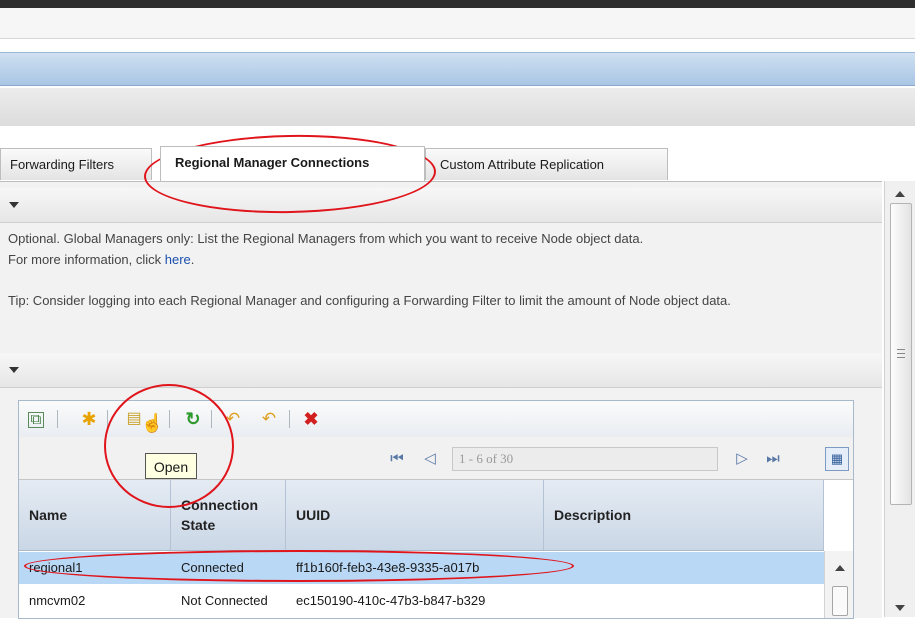 This screenshot has width=915, height=619. What do you see at coordinates (388, 567) in the screenshot?
I see `cell-uuid: ff1b160f-feb3-43e8-9335-a017b` at bounding box center [388, 567].